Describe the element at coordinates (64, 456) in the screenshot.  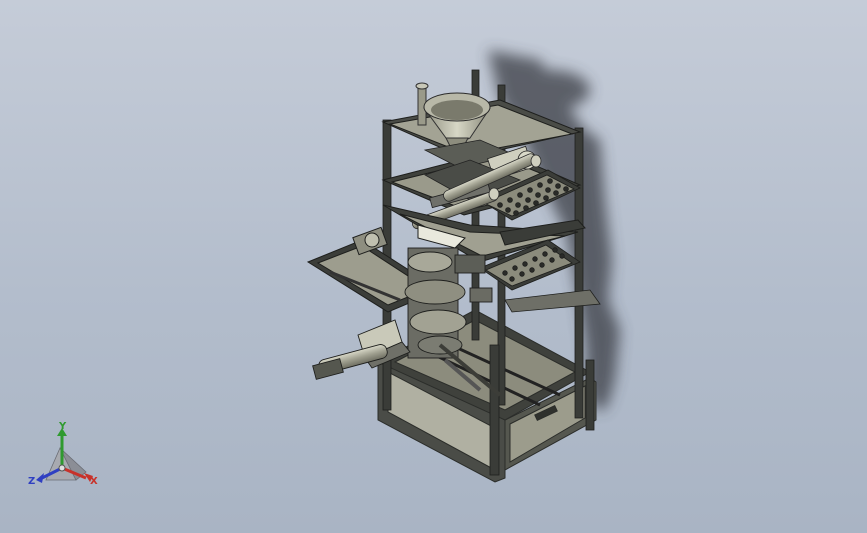
I see `coordinate-triad: Y X Z` at that location.